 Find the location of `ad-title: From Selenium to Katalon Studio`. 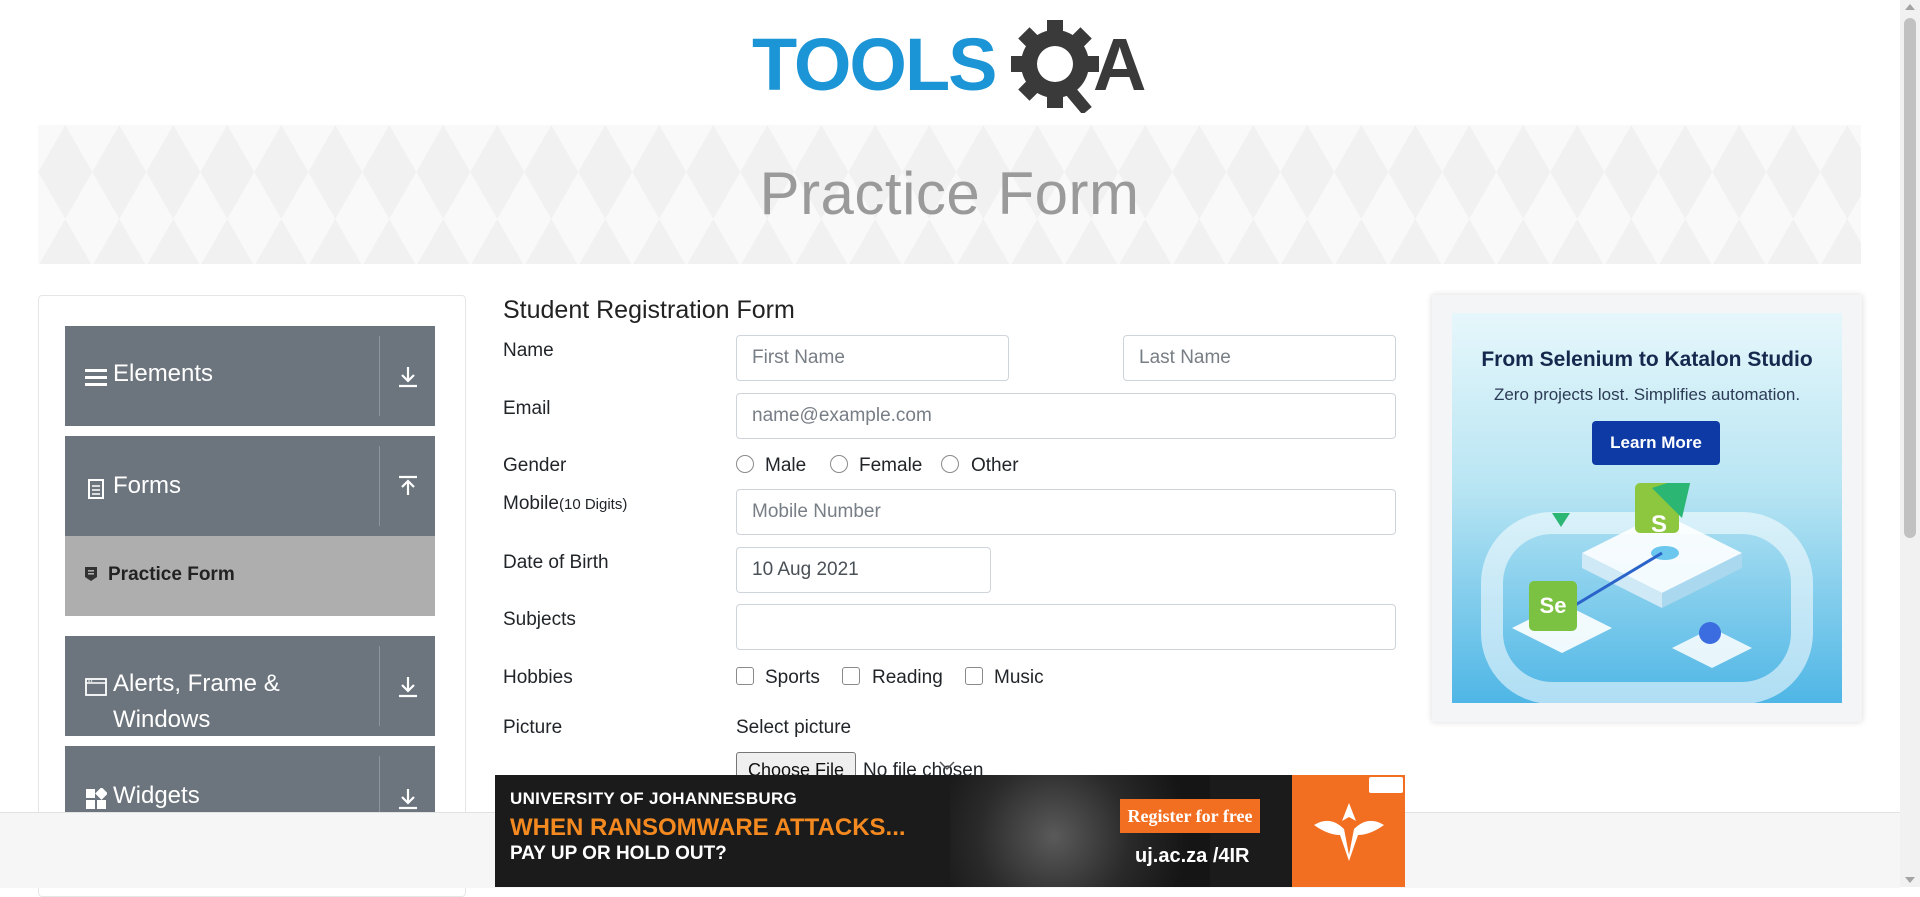

ad-title: From Selenium to Katalon Studio is located at coordinates (1647, 359).